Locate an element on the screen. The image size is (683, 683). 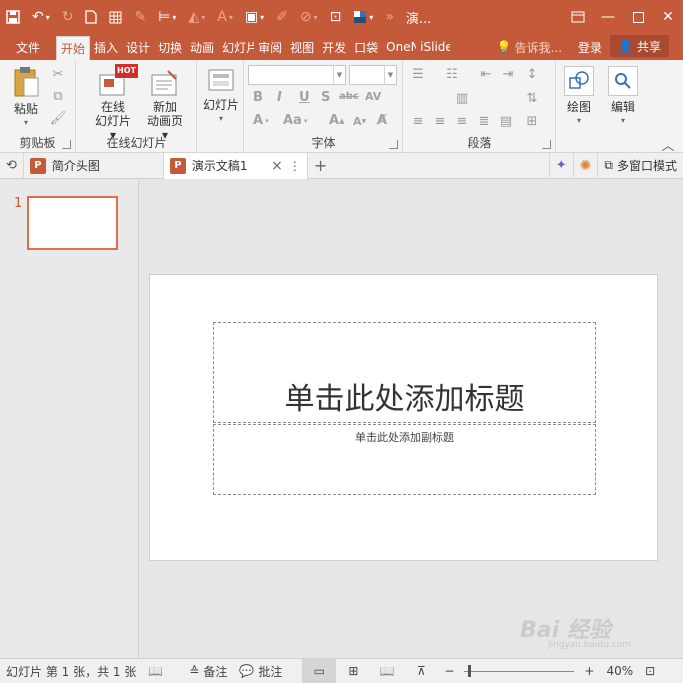
tab-animations: 动画 is located at coordinates (202, 47).